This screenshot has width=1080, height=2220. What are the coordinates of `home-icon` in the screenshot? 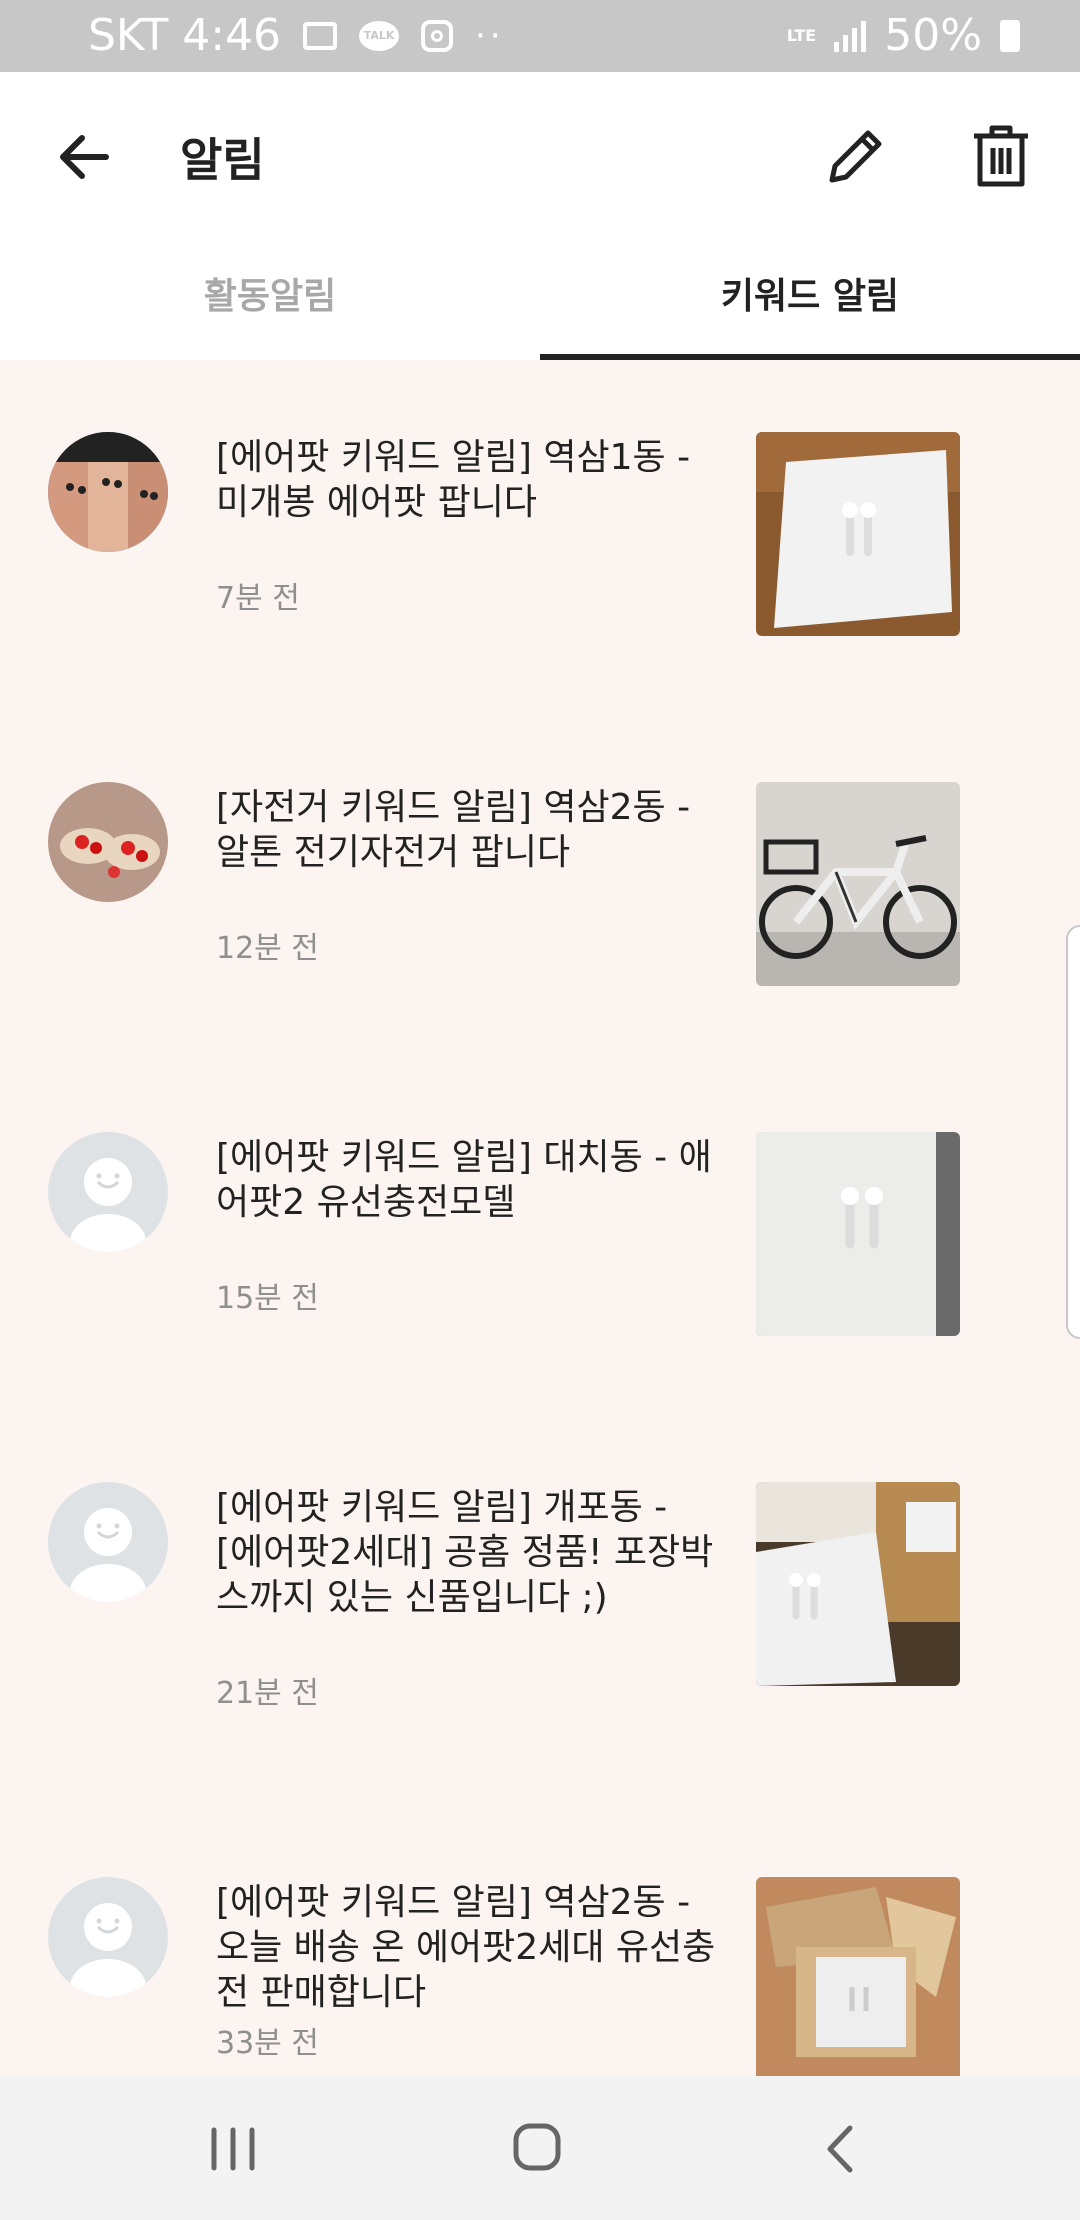 It's located at (537, 2147).